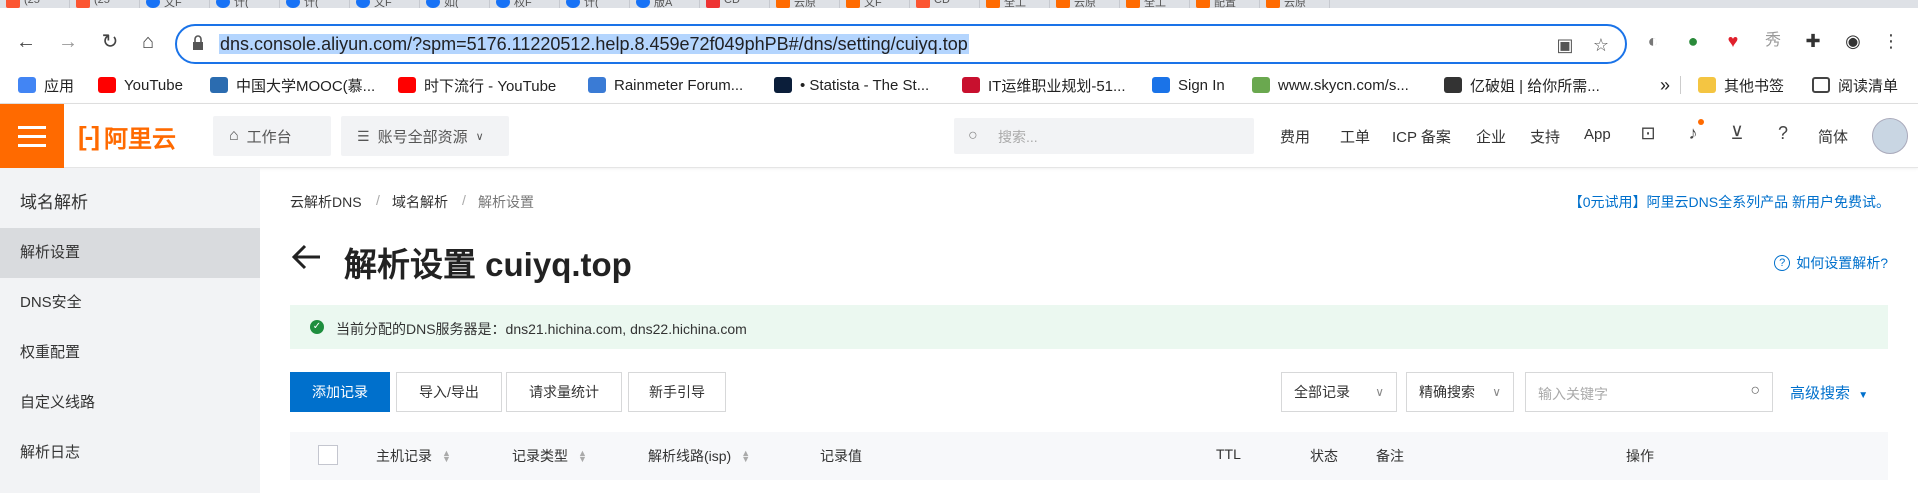 Image resolution: width=1918 pixels, height=493 pixels. I want to click on header-link-enterprise: 企业, so click(1491, 136).